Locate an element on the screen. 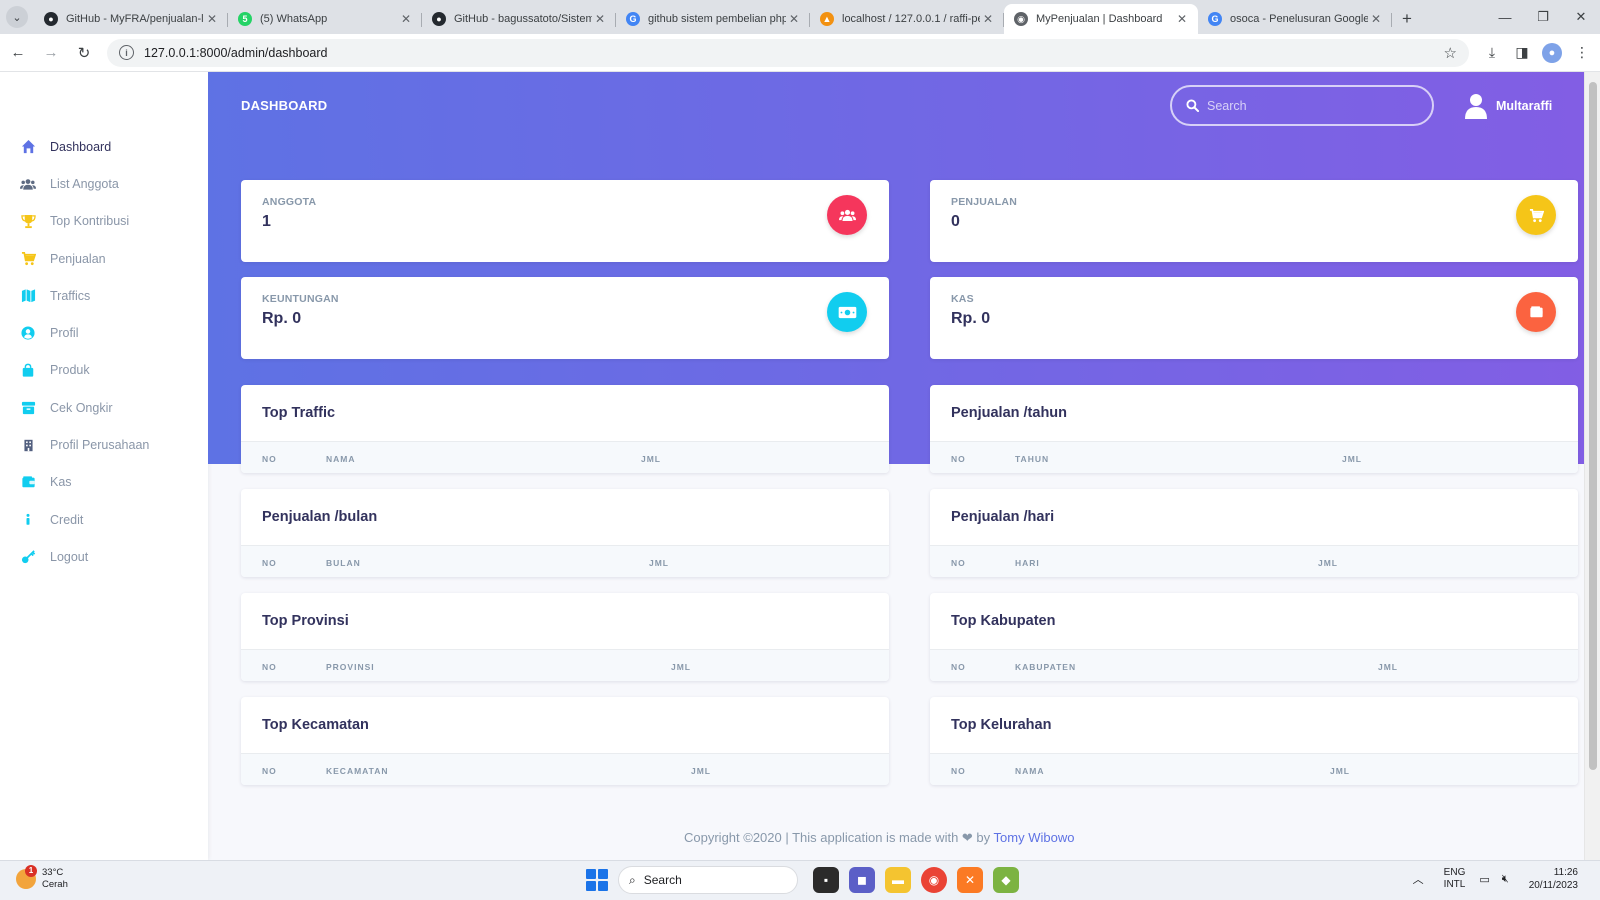 This screenshot has height=900, width=1600. back-button: ← is located at coordinates (18, 53).